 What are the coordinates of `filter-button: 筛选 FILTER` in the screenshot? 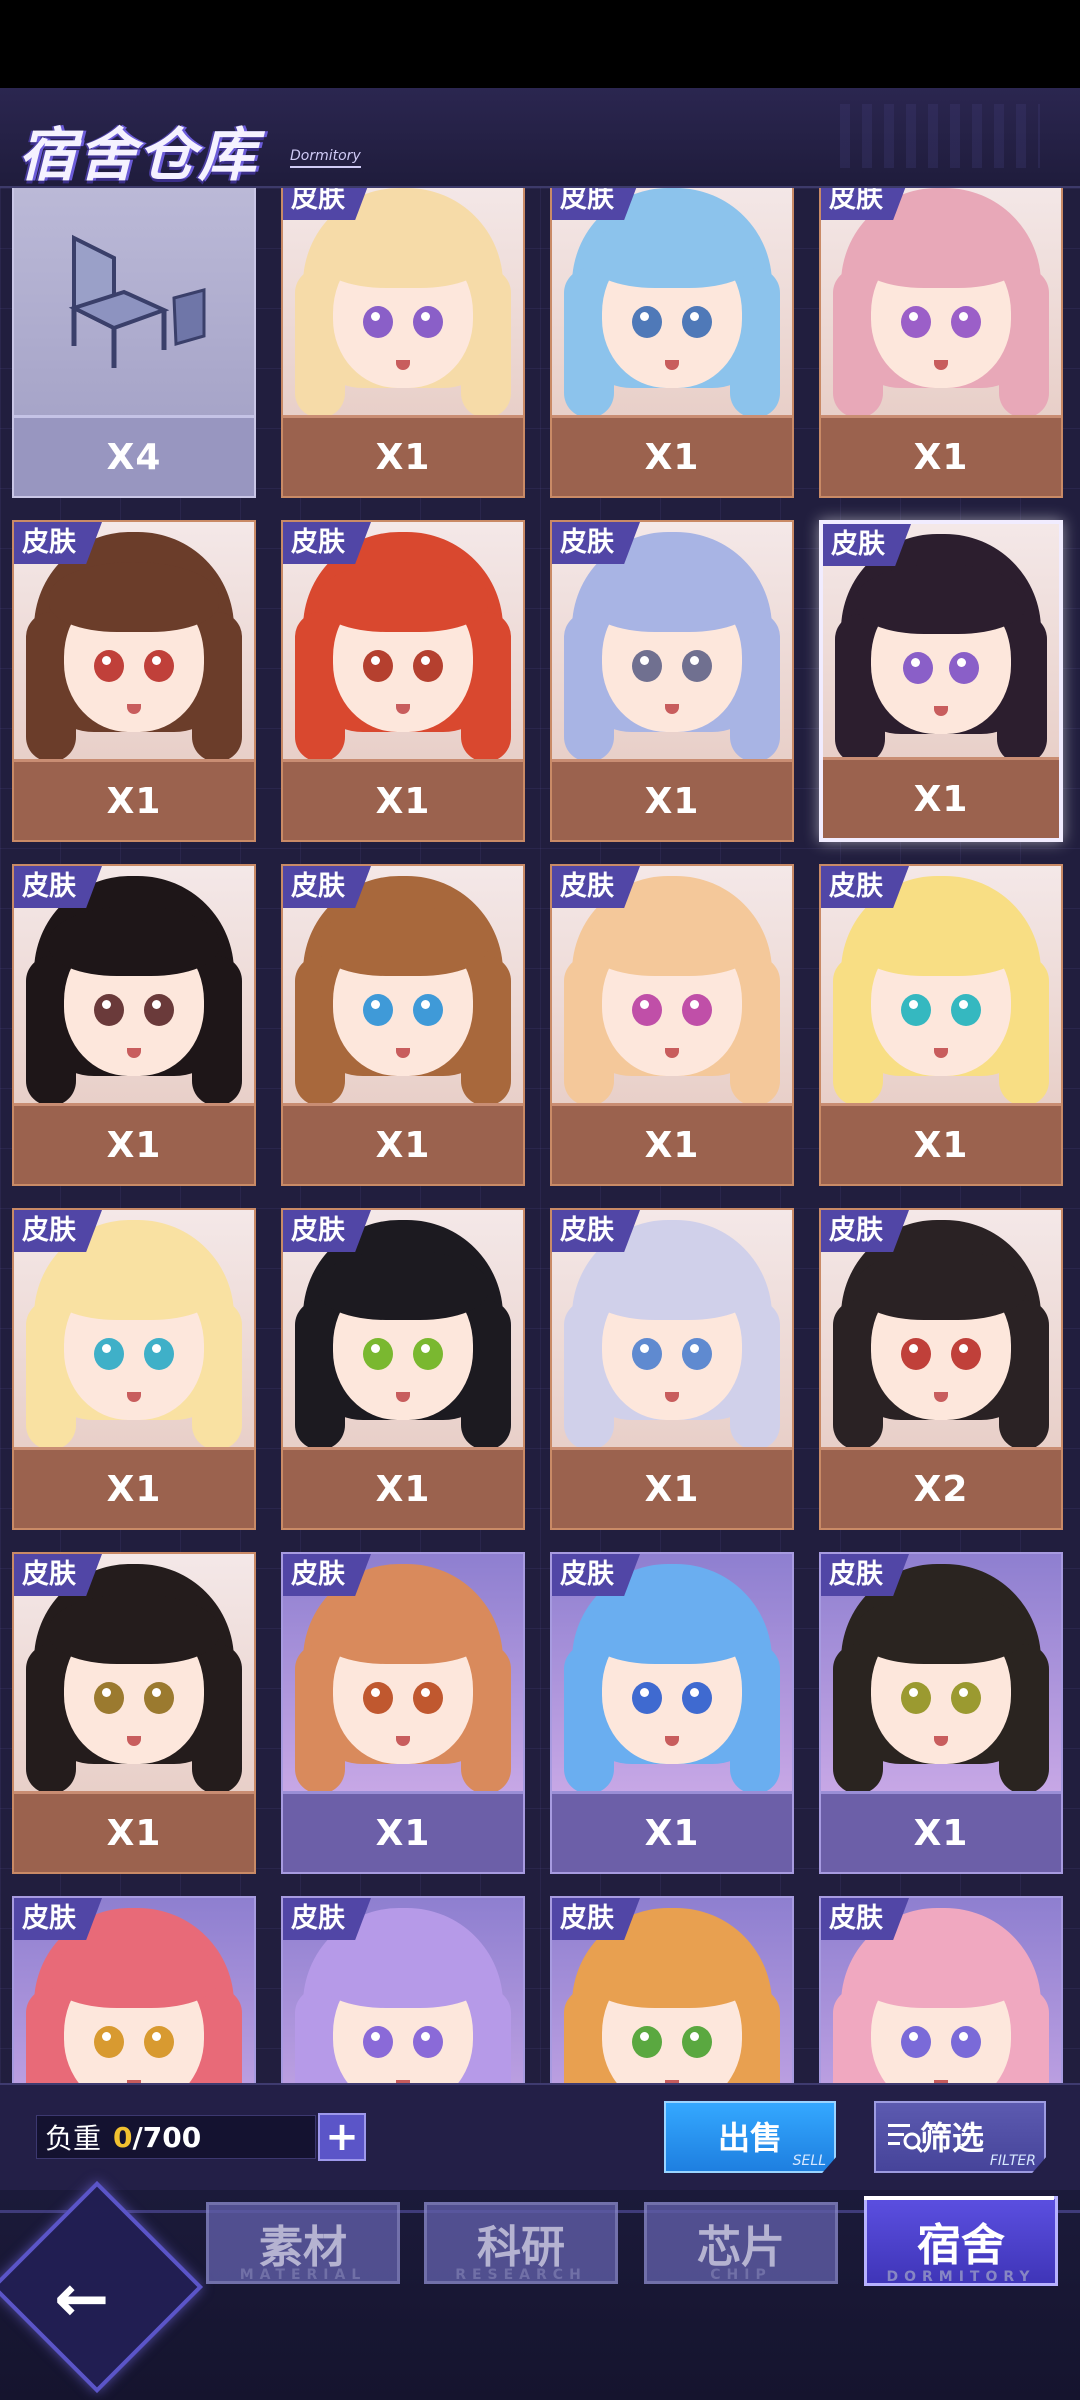 It's located at (960, 2137).